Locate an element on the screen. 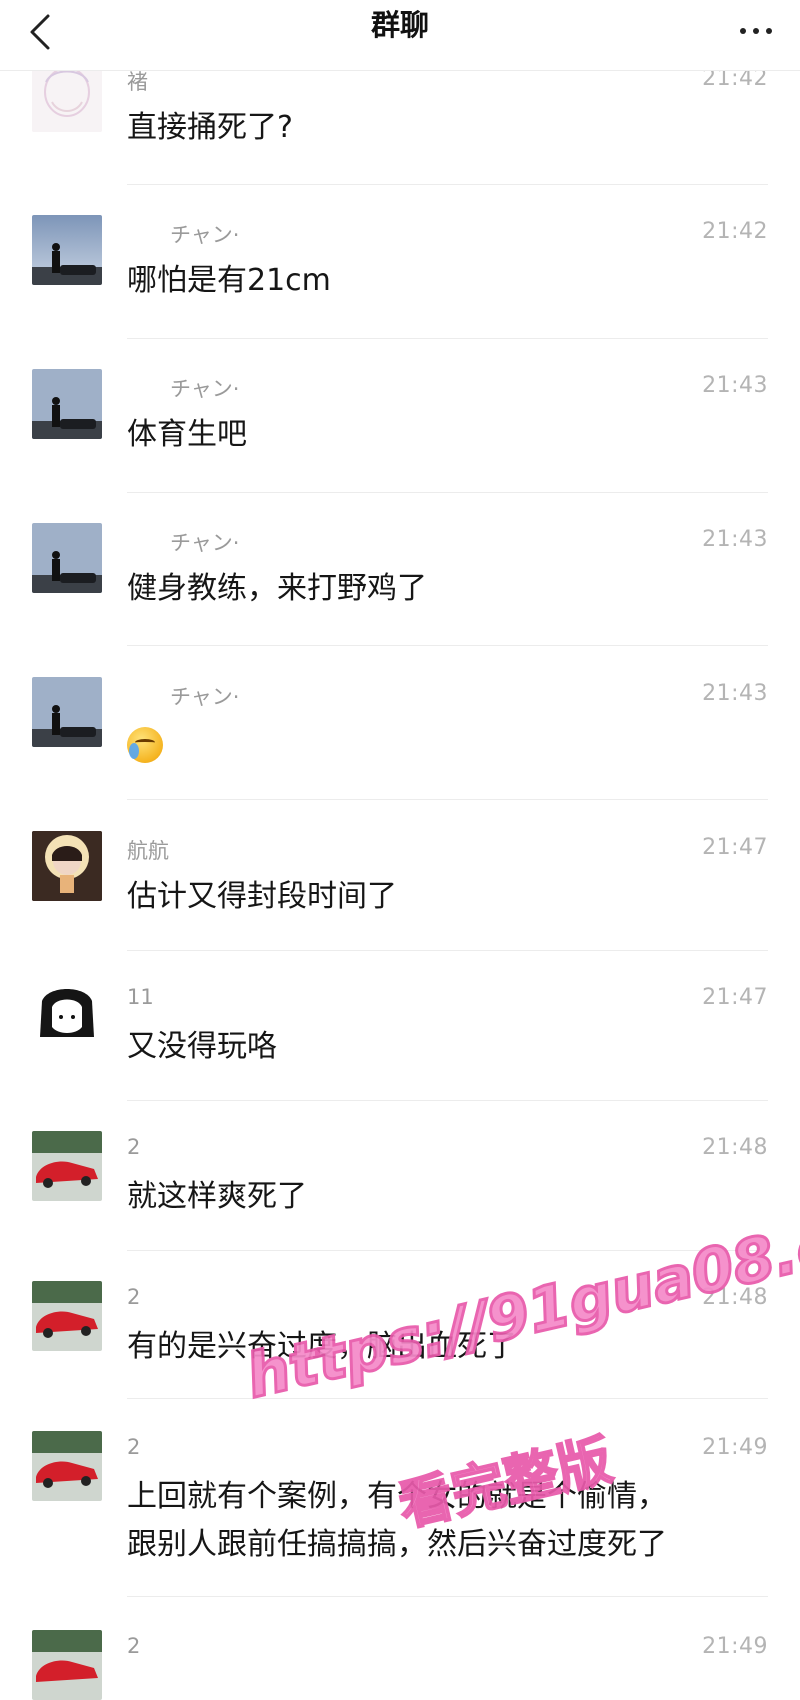  message-text: 直接捅死了? is located at coordinates (210, 127).